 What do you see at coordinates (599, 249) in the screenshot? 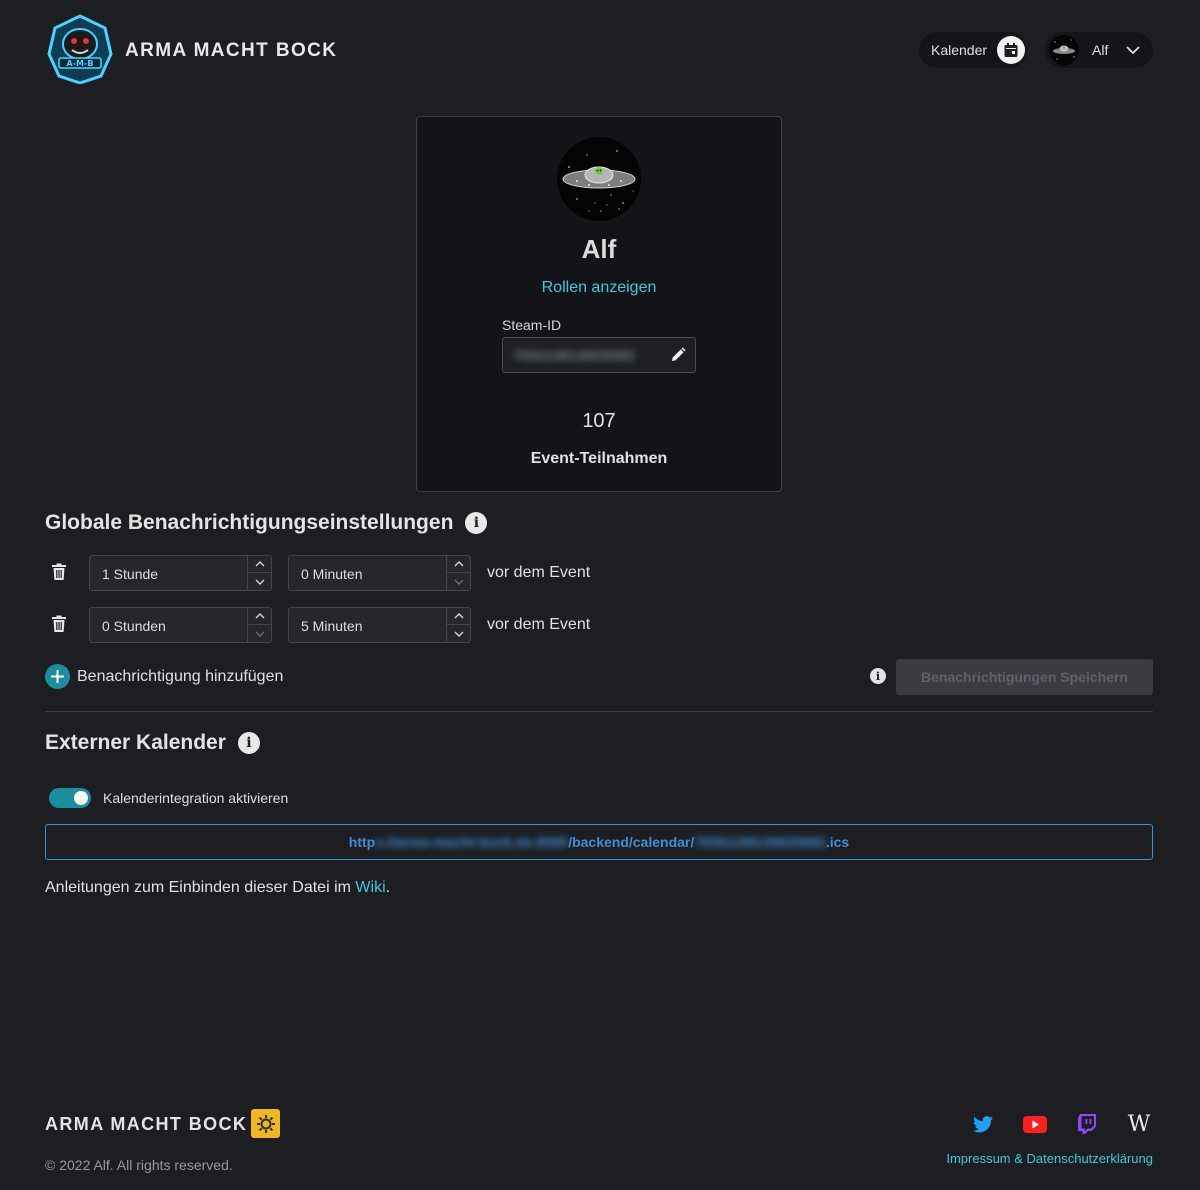
I see `profile-name: Alf` at bounding box center [599, 249].